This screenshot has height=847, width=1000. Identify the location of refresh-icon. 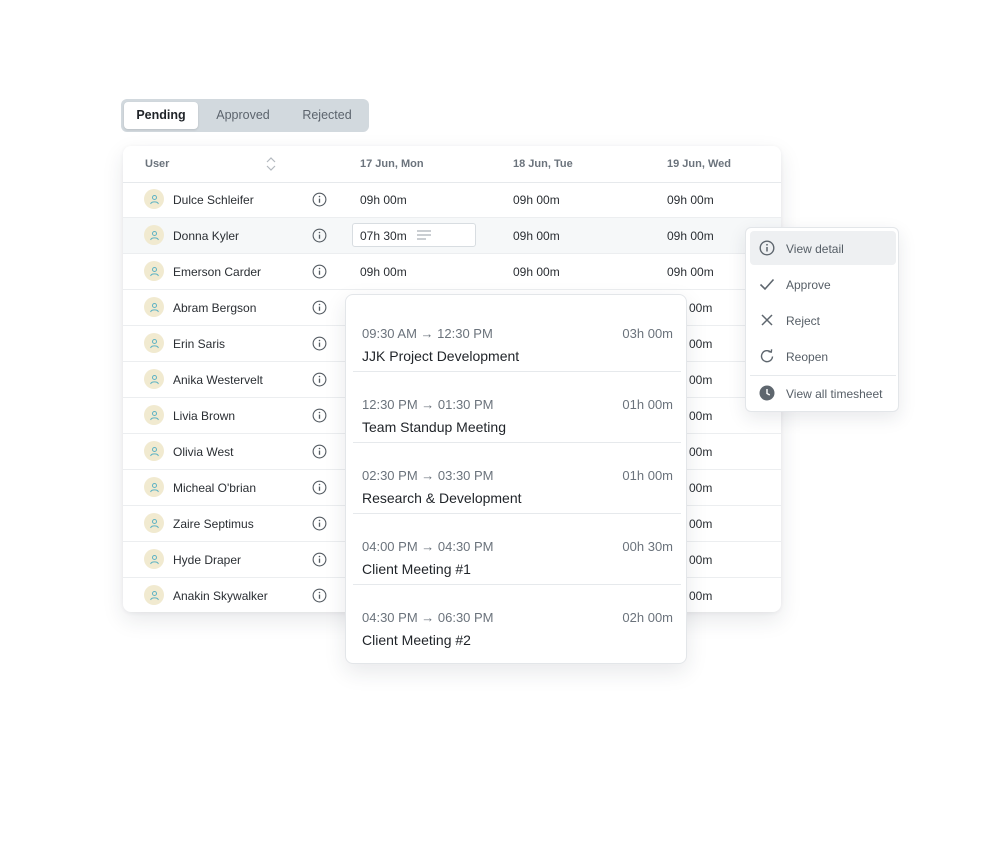
(767, 356).